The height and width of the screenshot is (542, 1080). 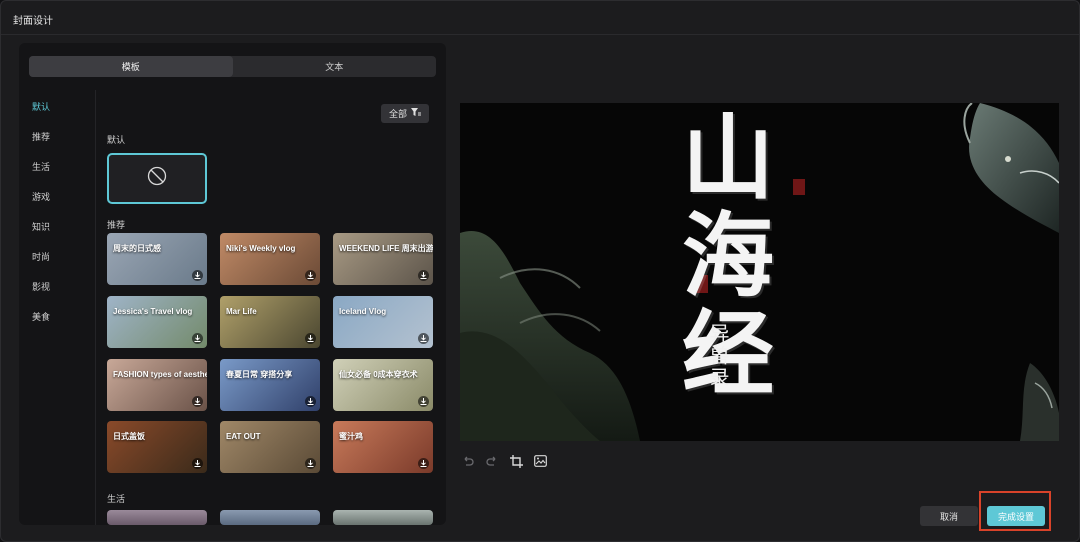 What do you see at coordinates (116, 225) in the screenshot?
I see `section-recommend-label: 推荐` at bounding box center [116, 225].